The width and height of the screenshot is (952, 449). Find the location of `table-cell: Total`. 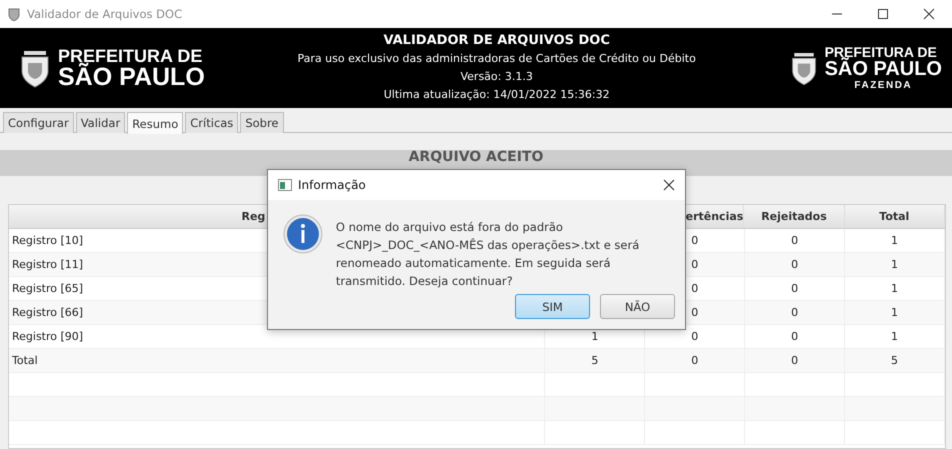

table-cell: Total is located at coordinates (25, 360).